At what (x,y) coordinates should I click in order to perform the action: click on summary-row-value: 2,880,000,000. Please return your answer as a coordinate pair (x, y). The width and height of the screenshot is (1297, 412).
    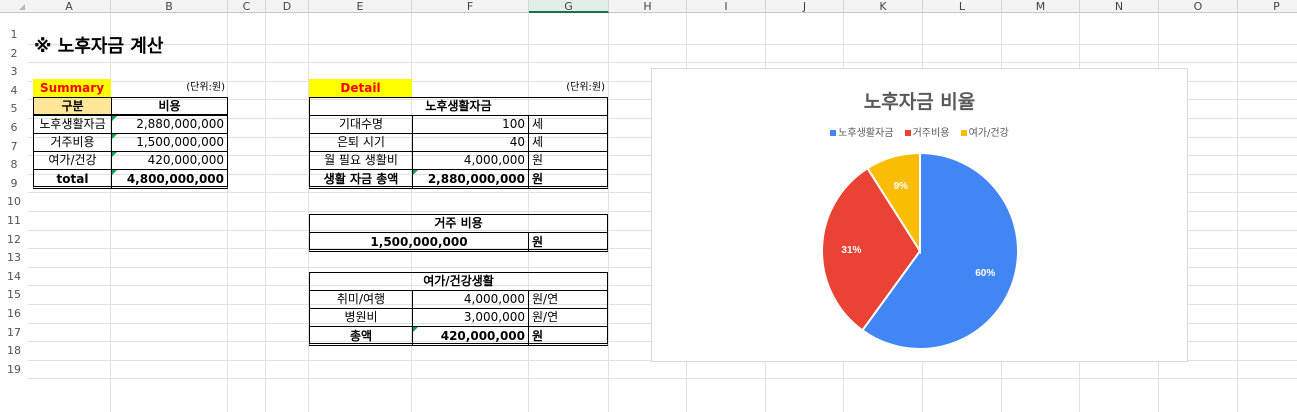
    Looking at the image, I should click on (169, 124).